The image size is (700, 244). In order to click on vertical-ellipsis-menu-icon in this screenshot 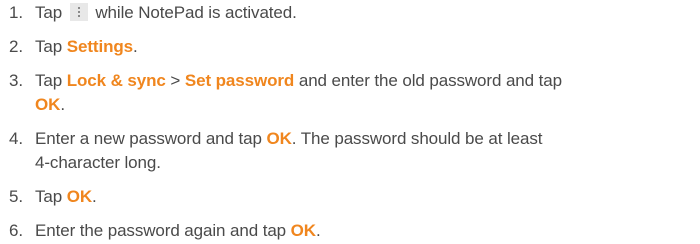, I will do `click(78, 12)`.